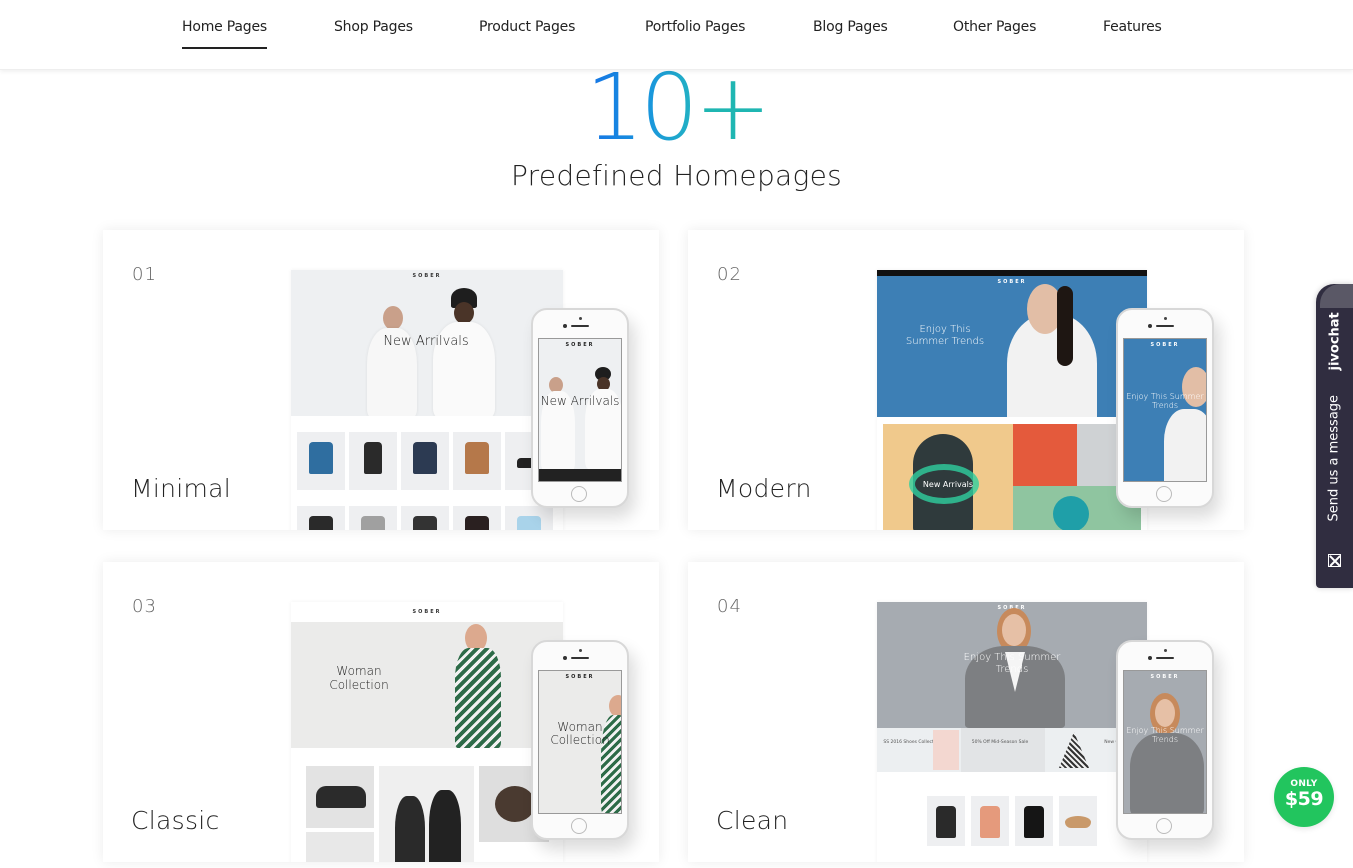  I want to click on card-number: 04, so click(729, 606).